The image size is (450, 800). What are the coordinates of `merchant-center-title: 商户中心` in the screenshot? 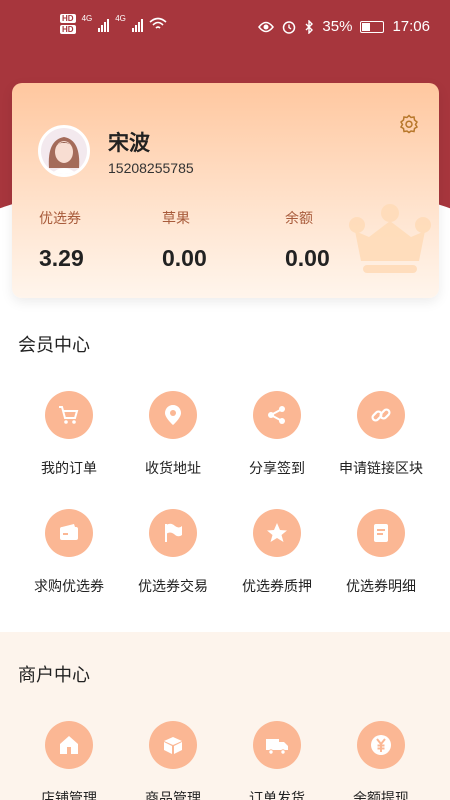 It's located at (54, 675).